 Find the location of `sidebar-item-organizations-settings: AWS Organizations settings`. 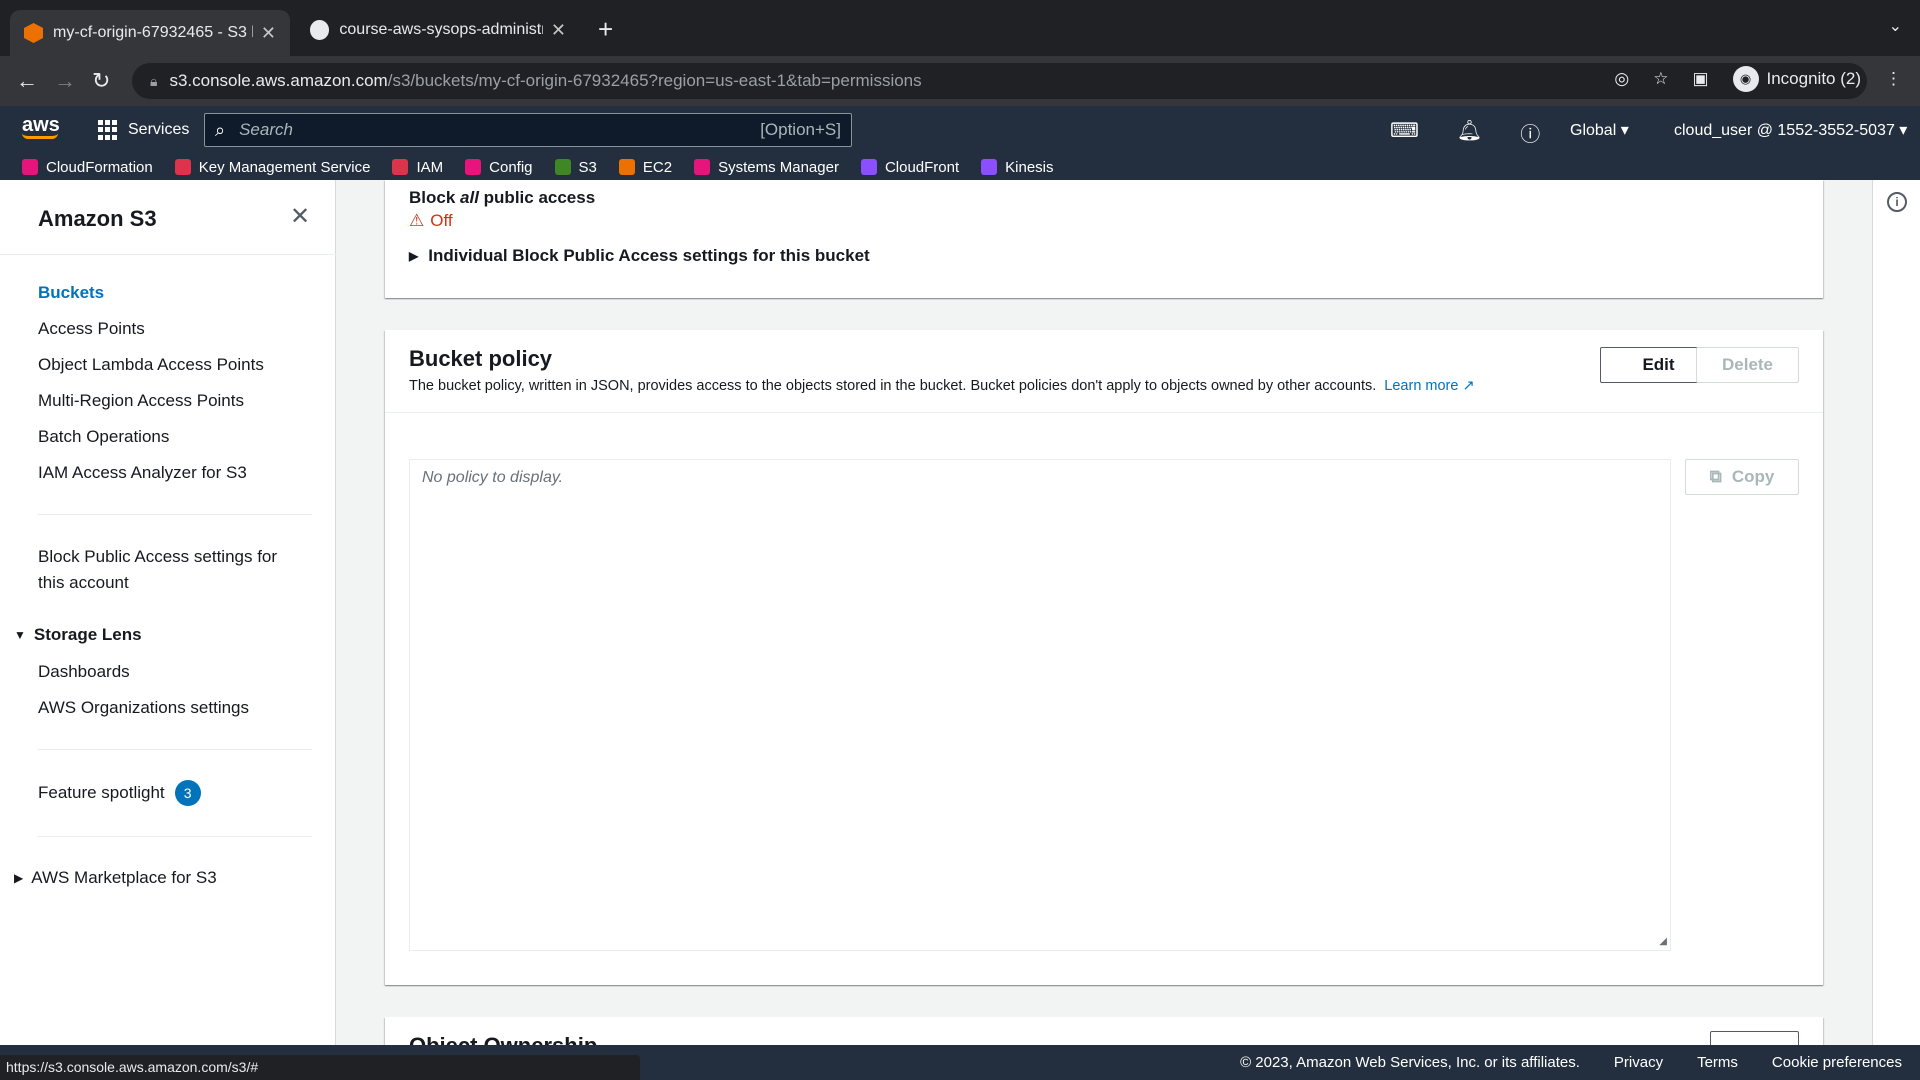

sidebar-item-organizations-settings: AWS Organizations settings is located at coordinates (143, 708).